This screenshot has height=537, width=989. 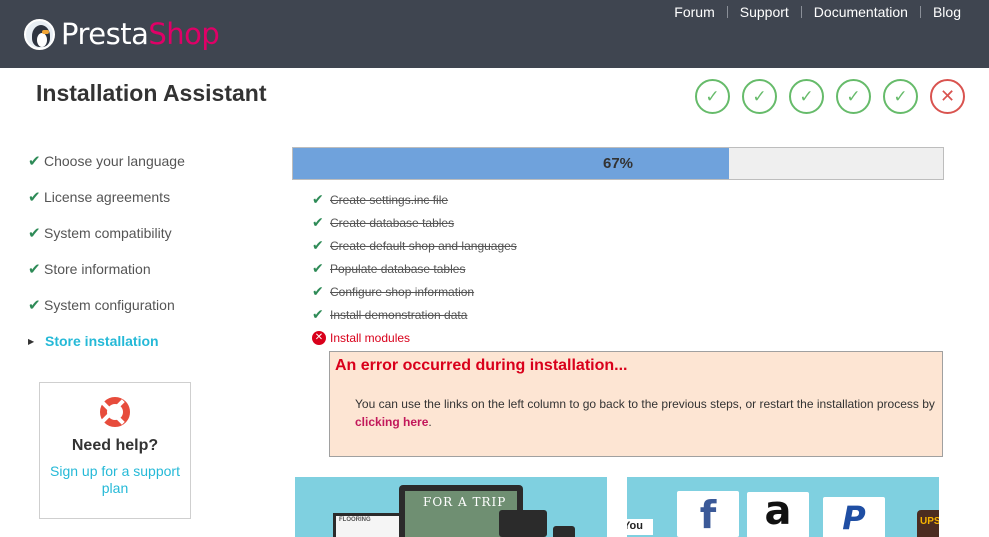 I want to click on amazon-logo-text: a, so click(x=778, y=511).